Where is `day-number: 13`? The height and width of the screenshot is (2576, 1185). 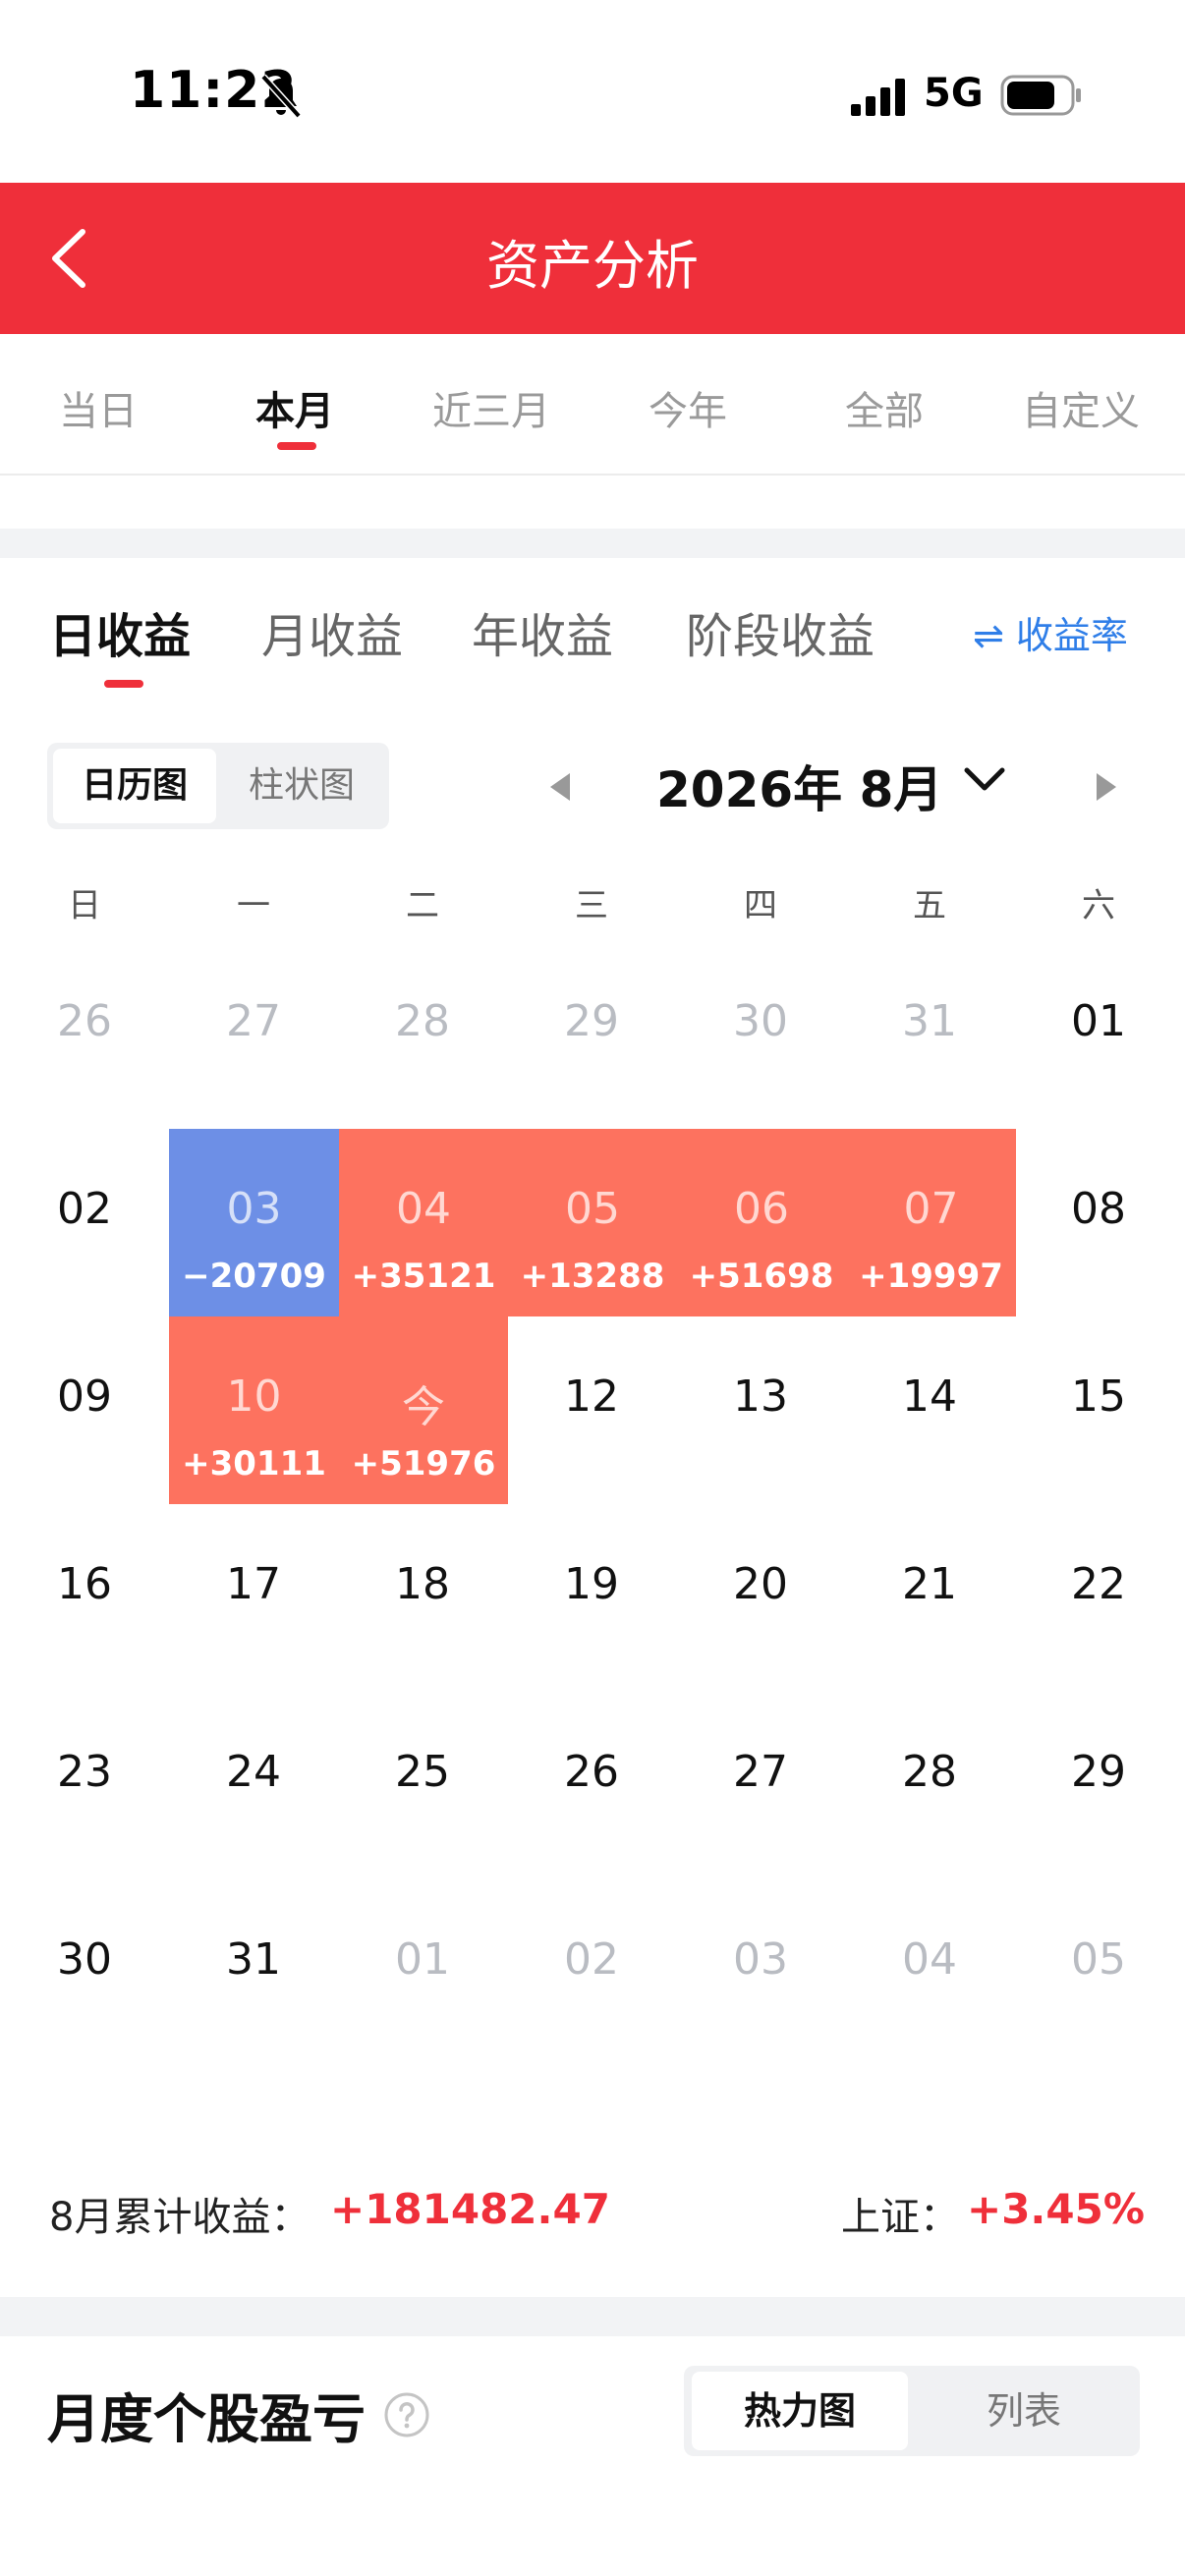
day-number: 13 is located at coordinates (761, 1397).